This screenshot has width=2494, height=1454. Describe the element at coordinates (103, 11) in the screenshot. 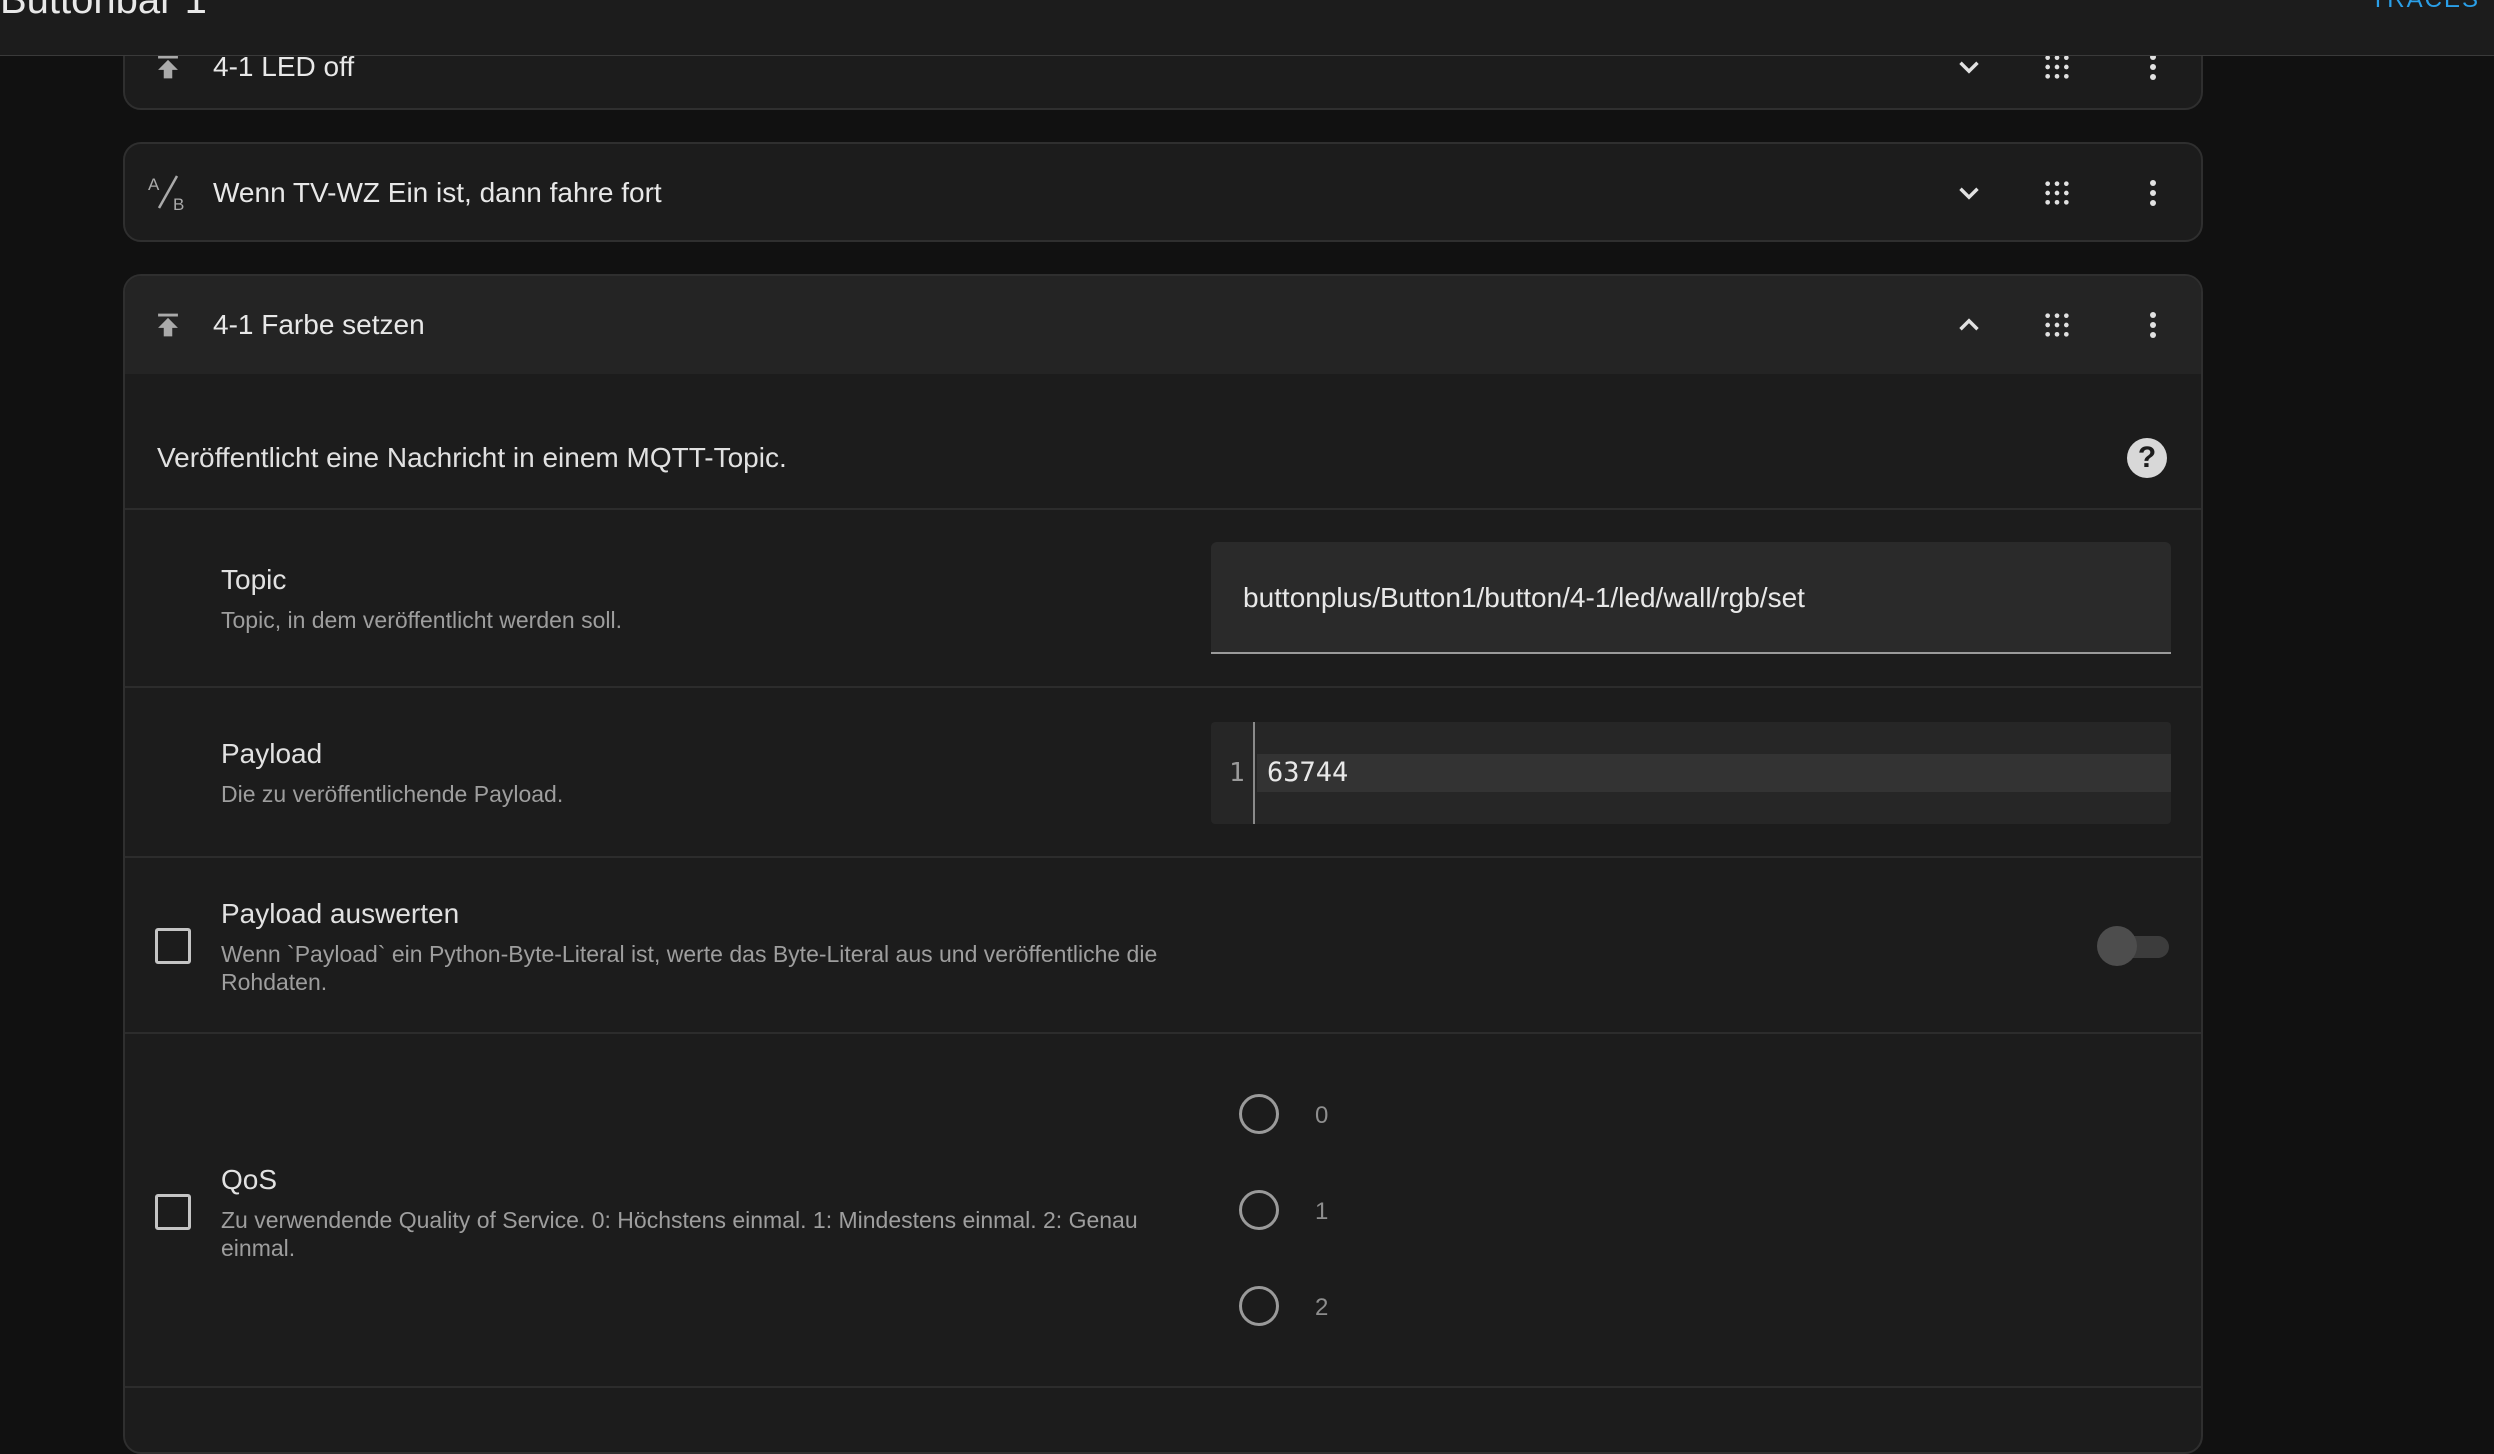

I see `page-title: Buttonbar 1` at that location.